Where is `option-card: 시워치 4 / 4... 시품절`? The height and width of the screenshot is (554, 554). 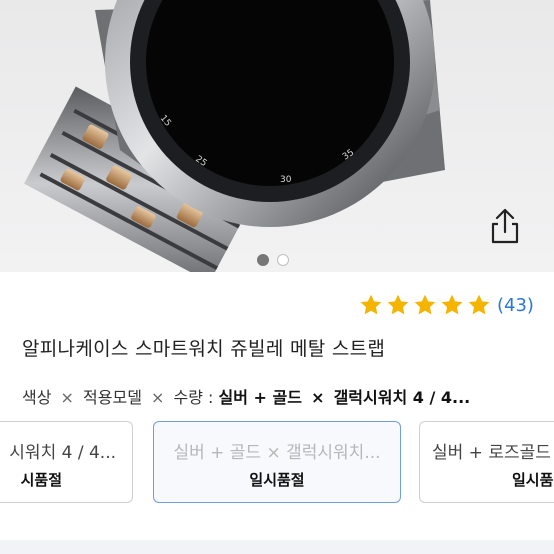
option-card: 시워치 4 / 4... 시품절 is located at coordinates (66, 462).